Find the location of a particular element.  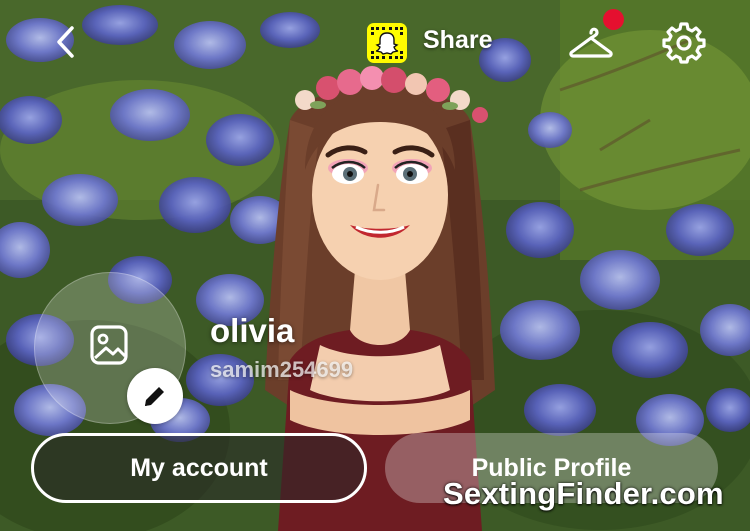

back-button is located at coordinates (66, 42).